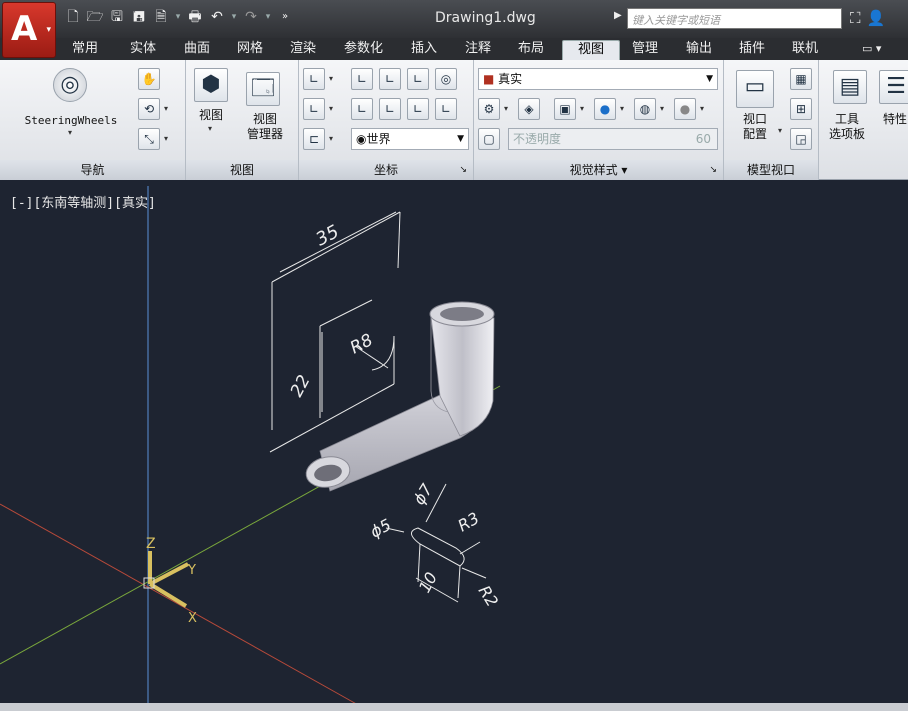  Describe the element at coordinates (117, 17) in the screenshot. I see `save-icon: 🖫` at that location.